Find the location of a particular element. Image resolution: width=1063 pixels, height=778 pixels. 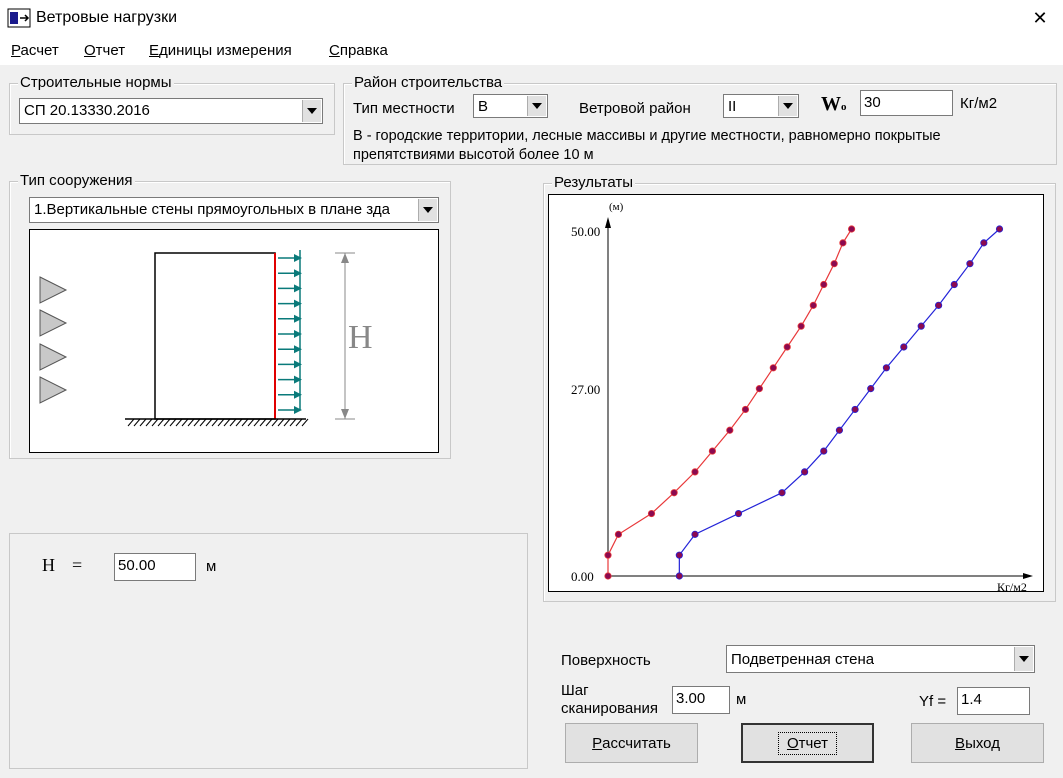

title-bar: Ветровые нагрузки ✕ is located at coordinates (531, 18).